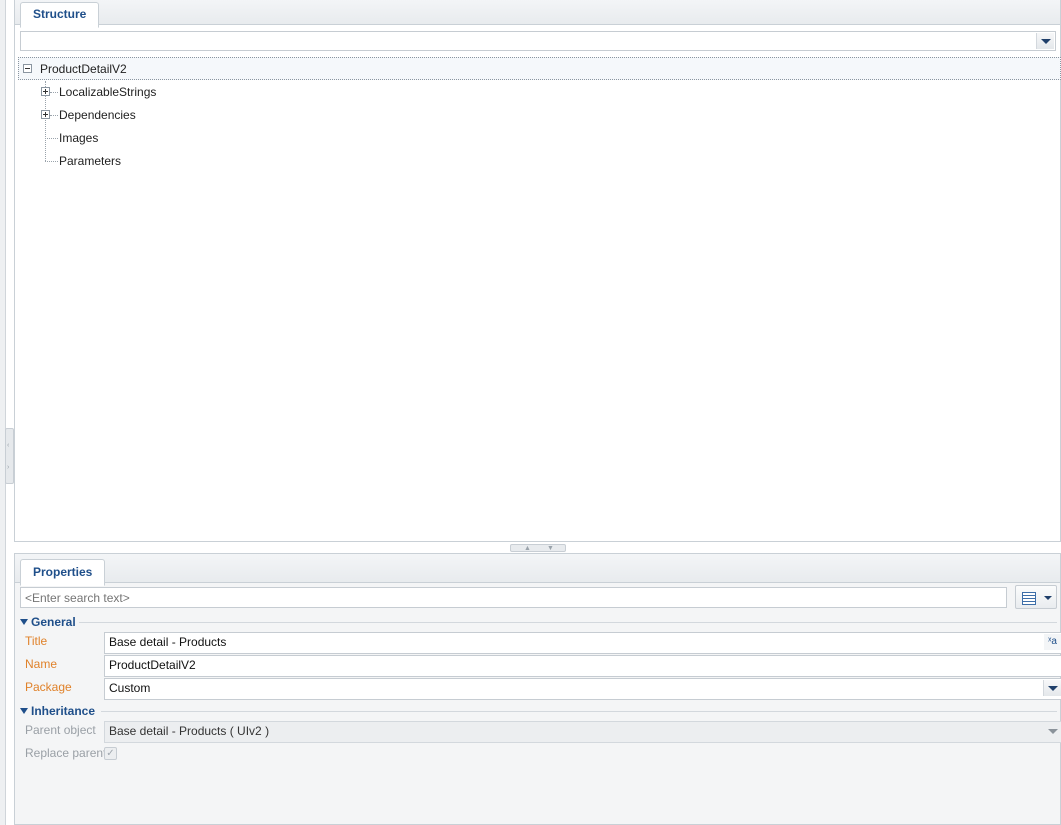 Image resolution: width=1061 pixels, height=825 pixels. I want to click on tree-node-label: ProductDetailV2, so click(83, 69).